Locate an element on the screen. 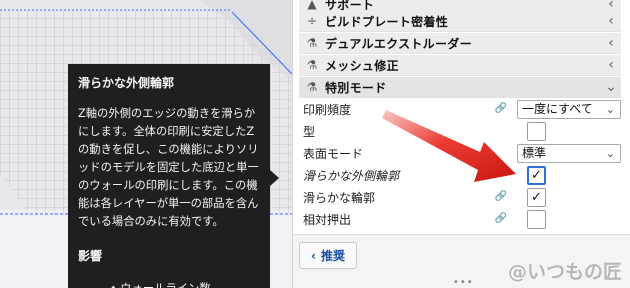 Image resolution: width=630 pixels, height=288 pixels. print-sequence-select: 一度にすべて ⌄ is located at coordinates (569, 109).